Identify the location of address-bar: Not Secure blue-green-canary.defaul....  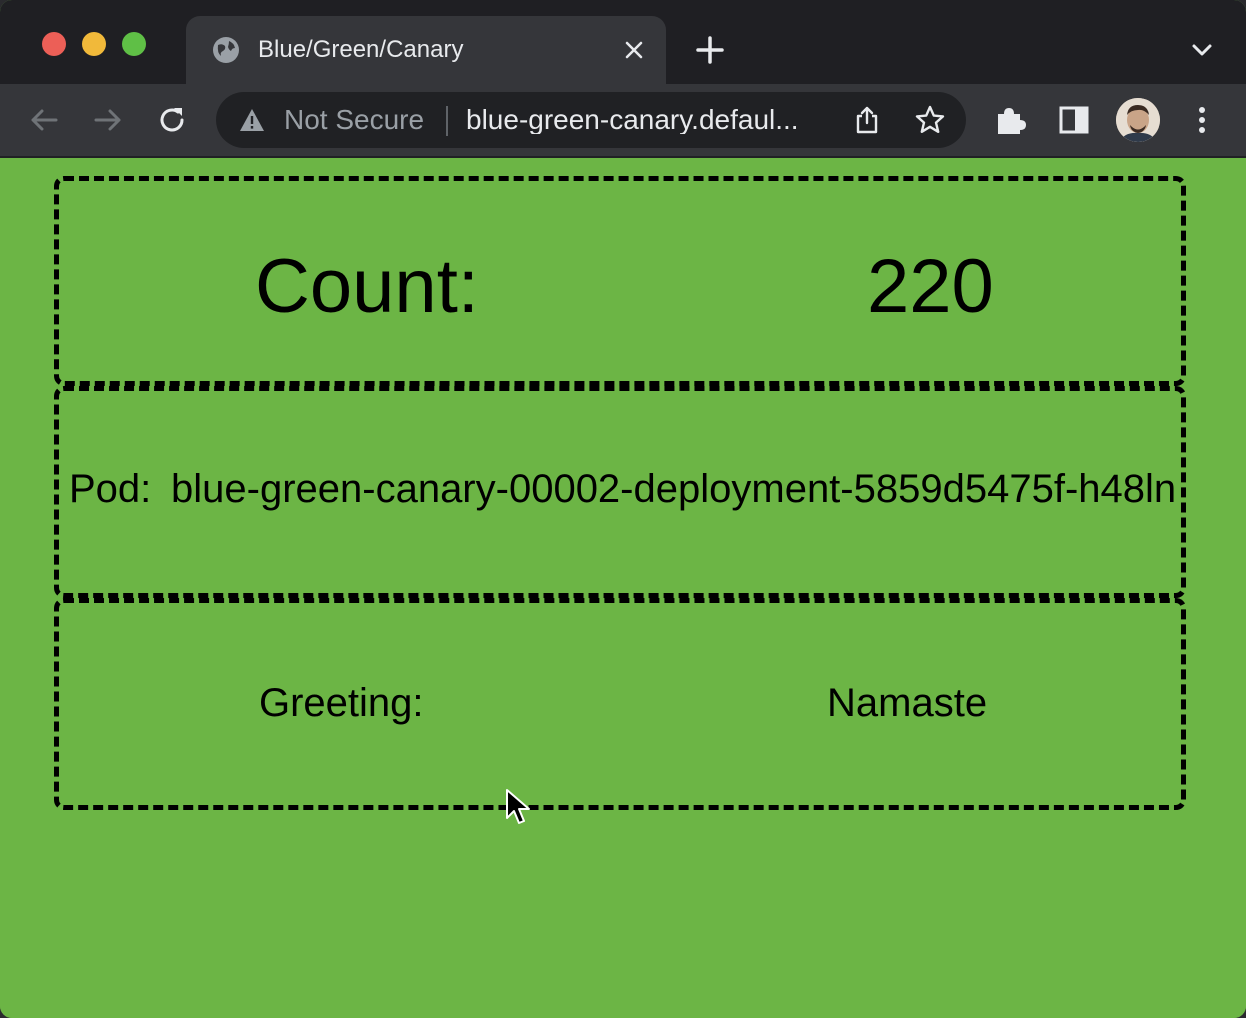
(591, 120).